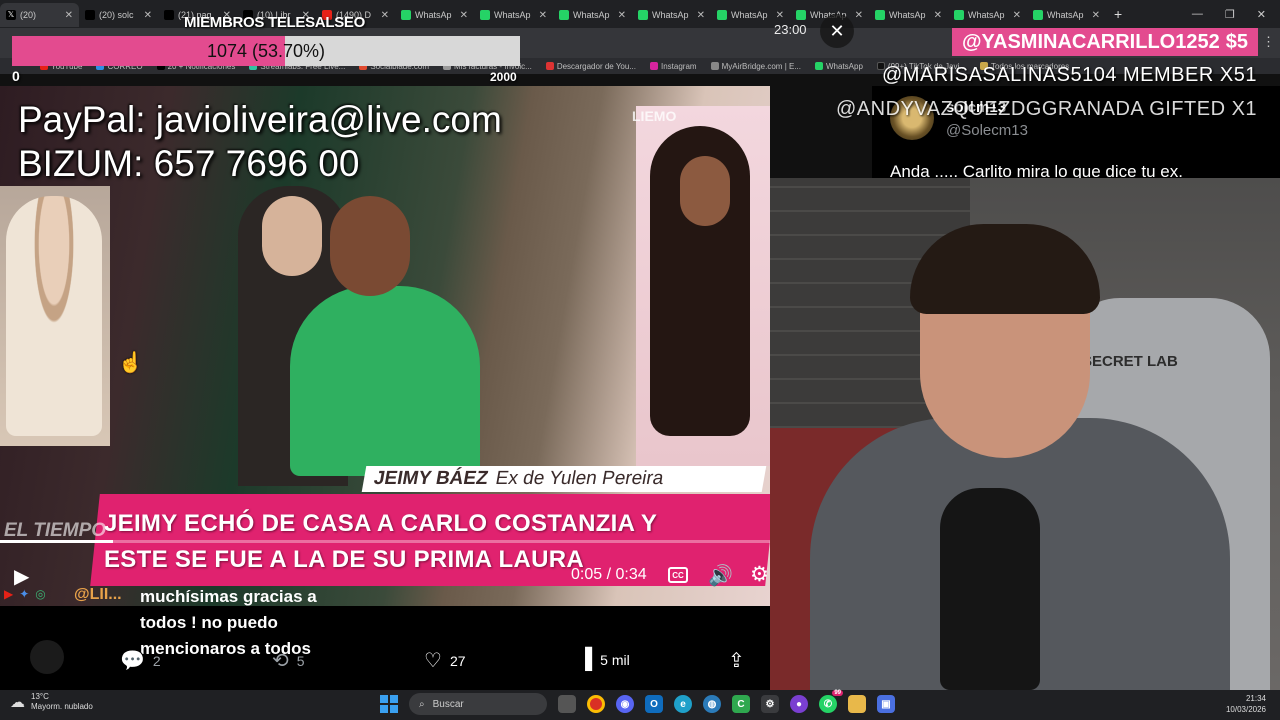  I want to click on like-button: ♡ 27, so click(445, 660).